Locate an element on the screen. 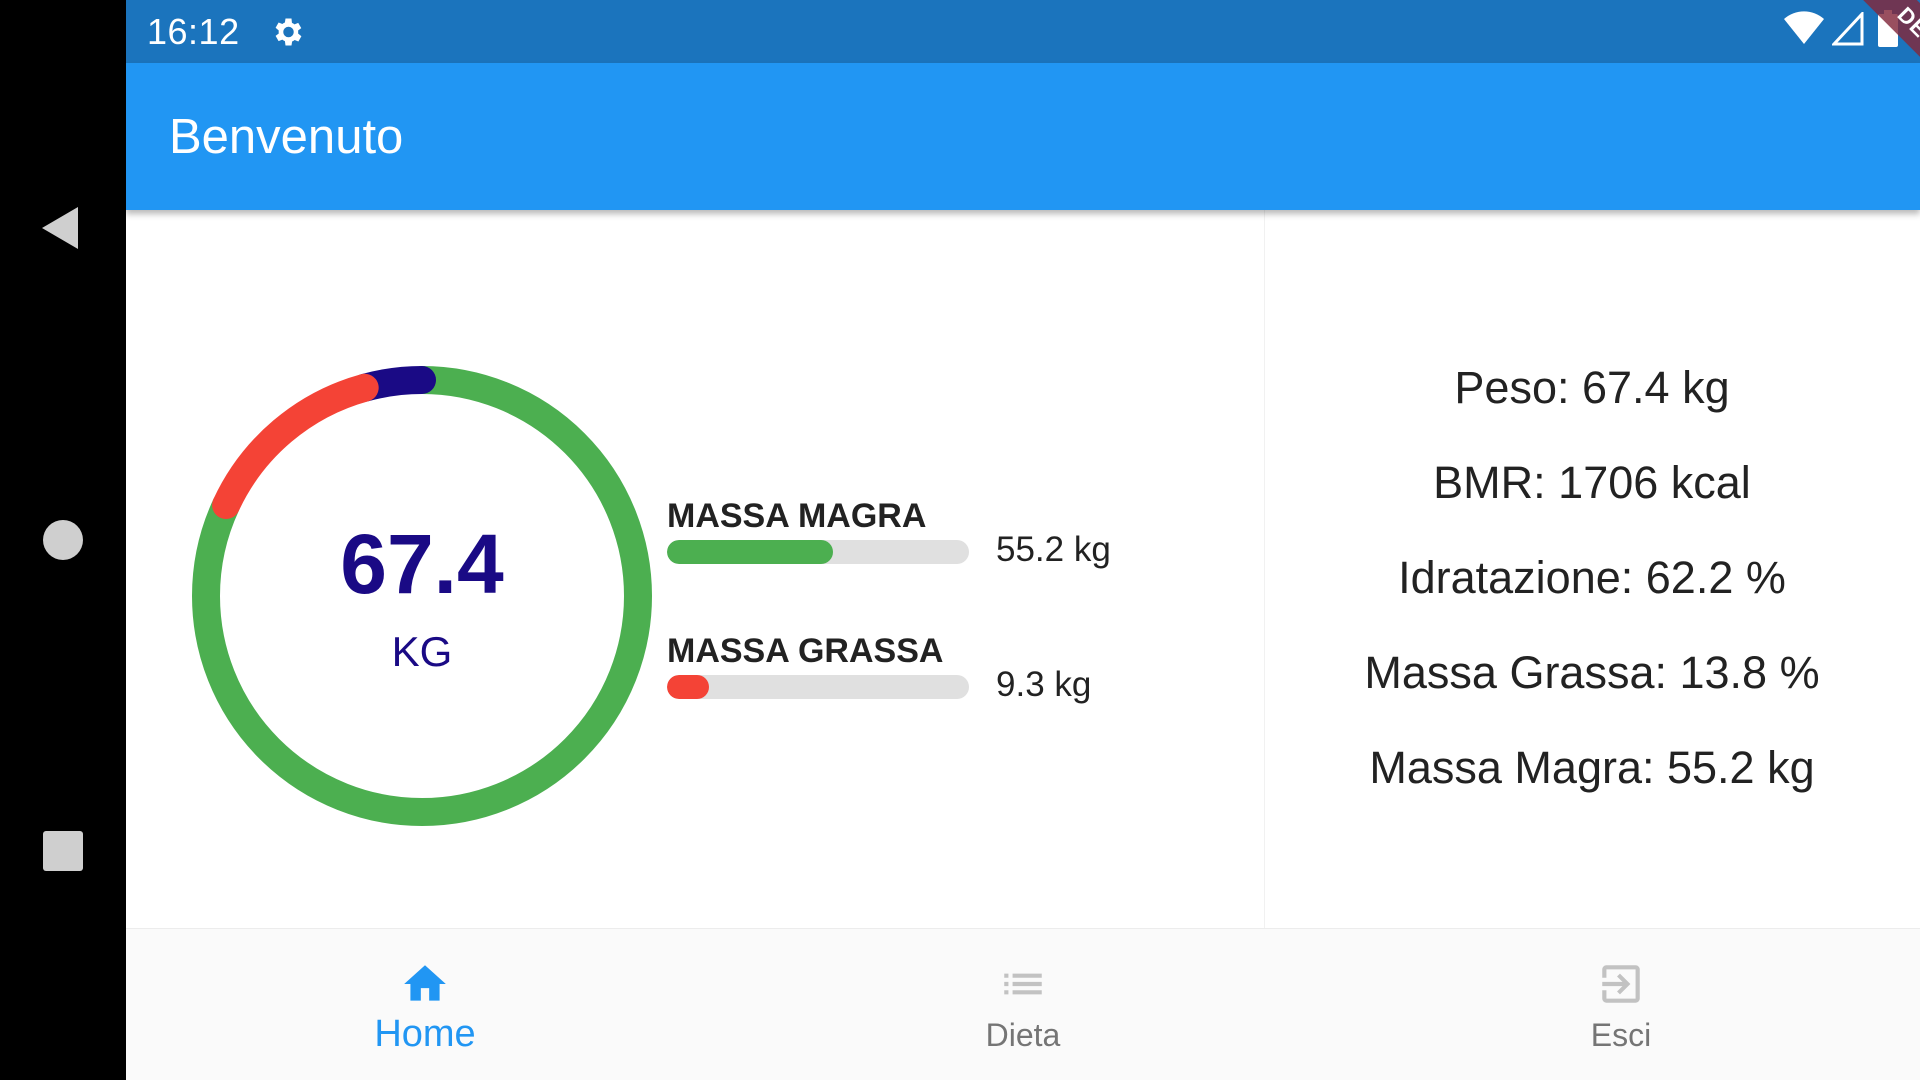 The height and width of the screenshot is (1080, 1920). gauge-weight-value: 67.4 is located at coordinates (422, 564).